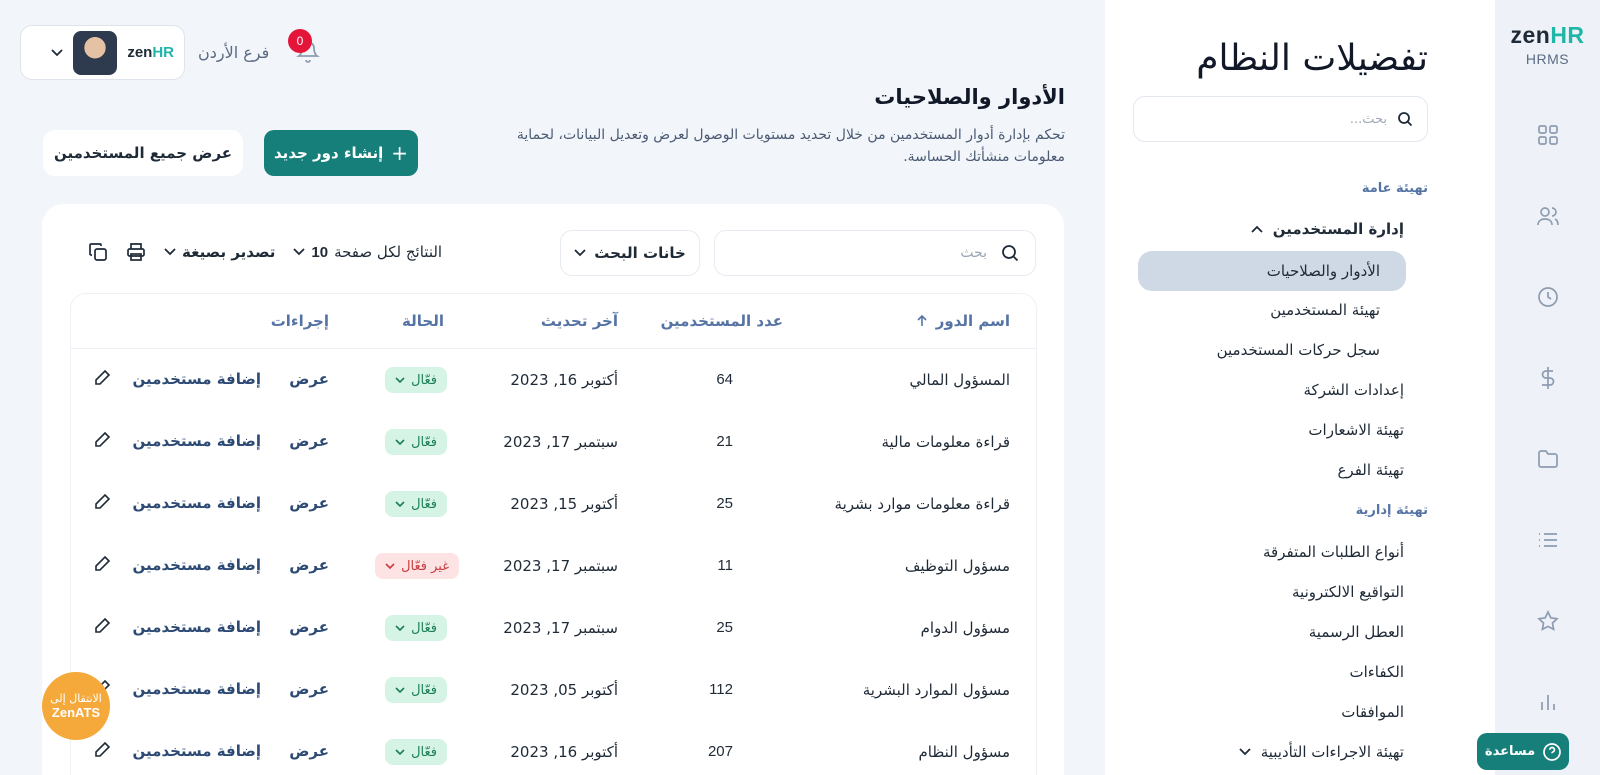 Image resolution: width=1600 pixels, height=775 pixels. Describe the element at coordinates (1338, 229) in the screenshot. I see `menu-user-management-label: إدارة المستخدمين` at that location.